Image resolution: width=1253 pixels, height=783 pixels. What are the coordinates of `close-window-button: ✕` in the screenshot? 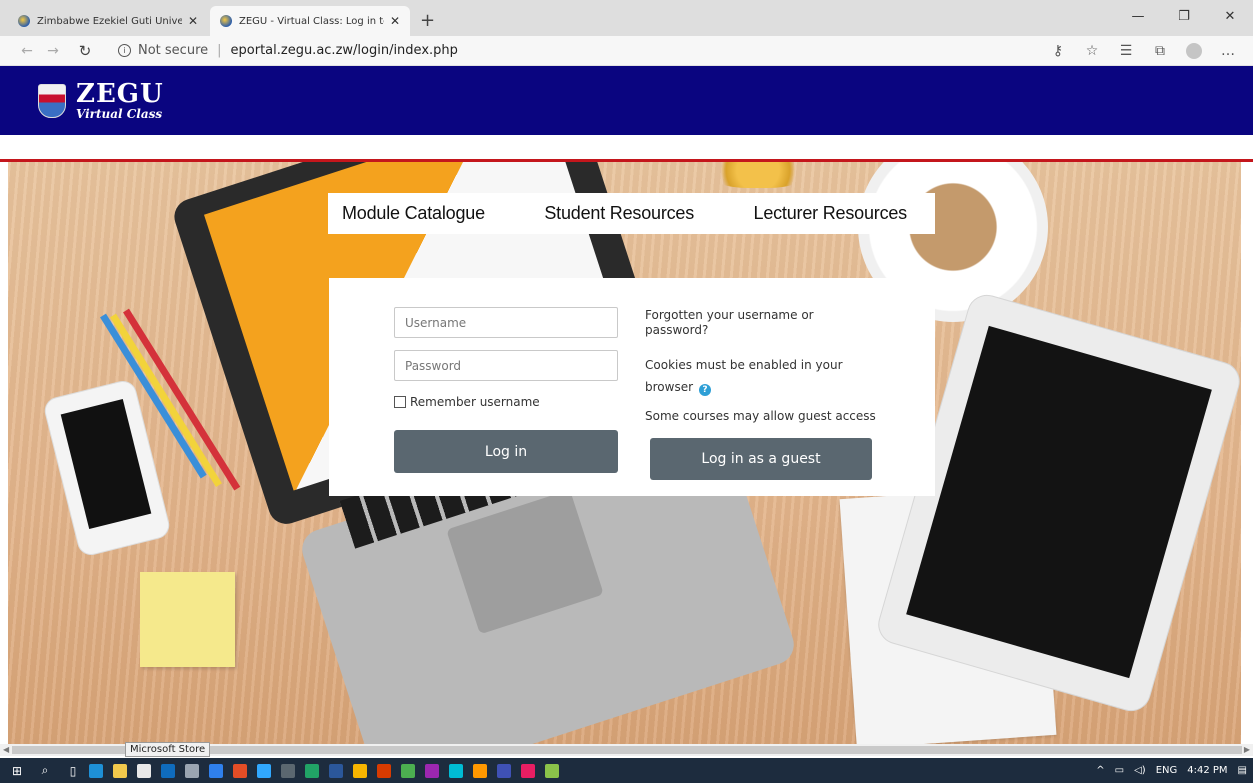 It's located at (1230, 17).